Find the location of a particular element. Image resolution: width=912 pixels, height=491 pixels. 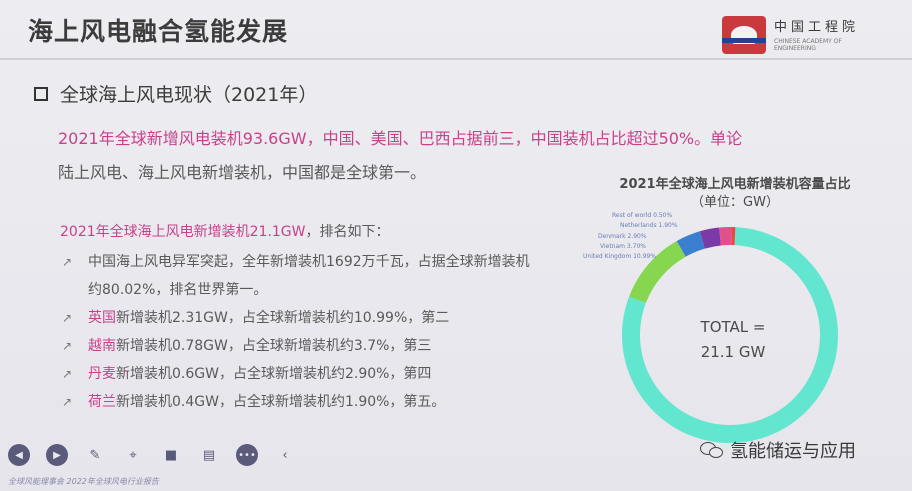

pen-icon: ✎ is located at coordinates (95, 455).